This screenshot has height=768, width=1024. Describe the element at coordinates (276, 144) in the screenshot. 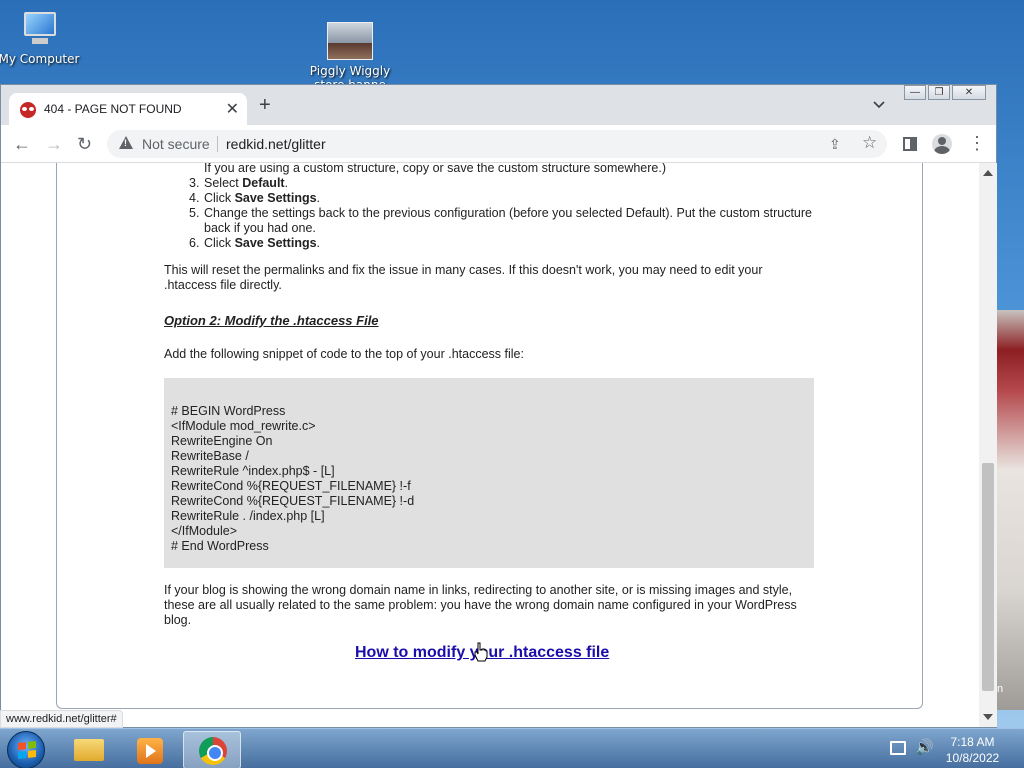

I see `url-text: redkid.net/glitter` at that location.